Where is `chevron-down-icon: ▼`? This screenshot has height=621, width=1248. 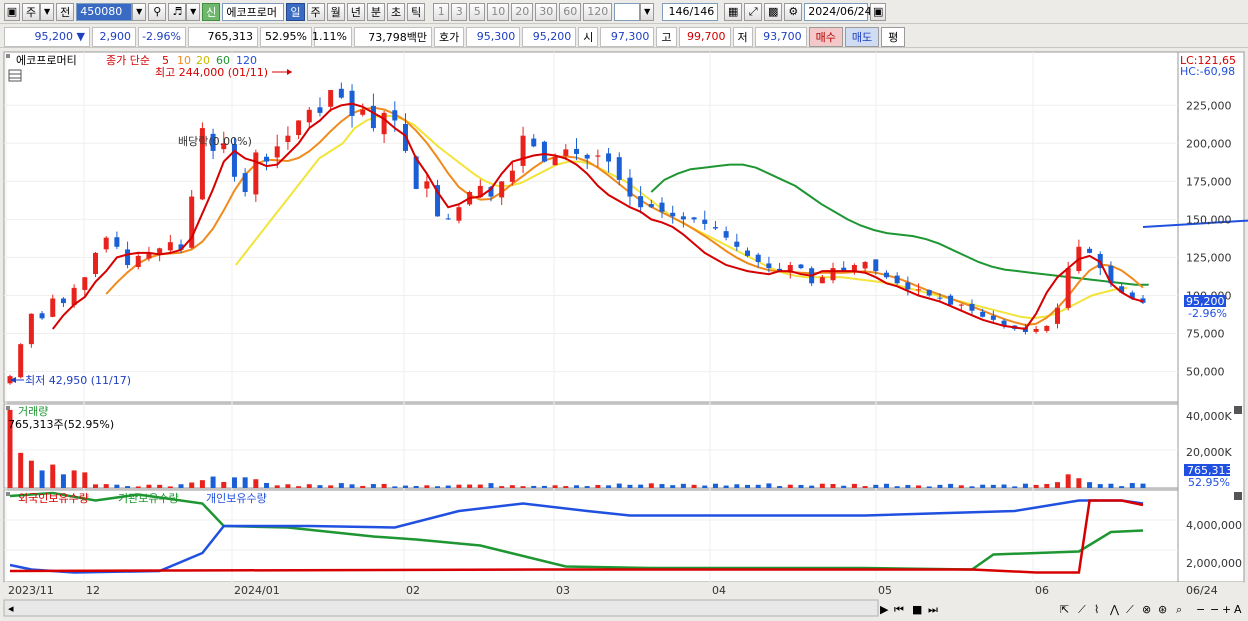
chevron-down-icon: ▼ is located at coordinates (47, 11).